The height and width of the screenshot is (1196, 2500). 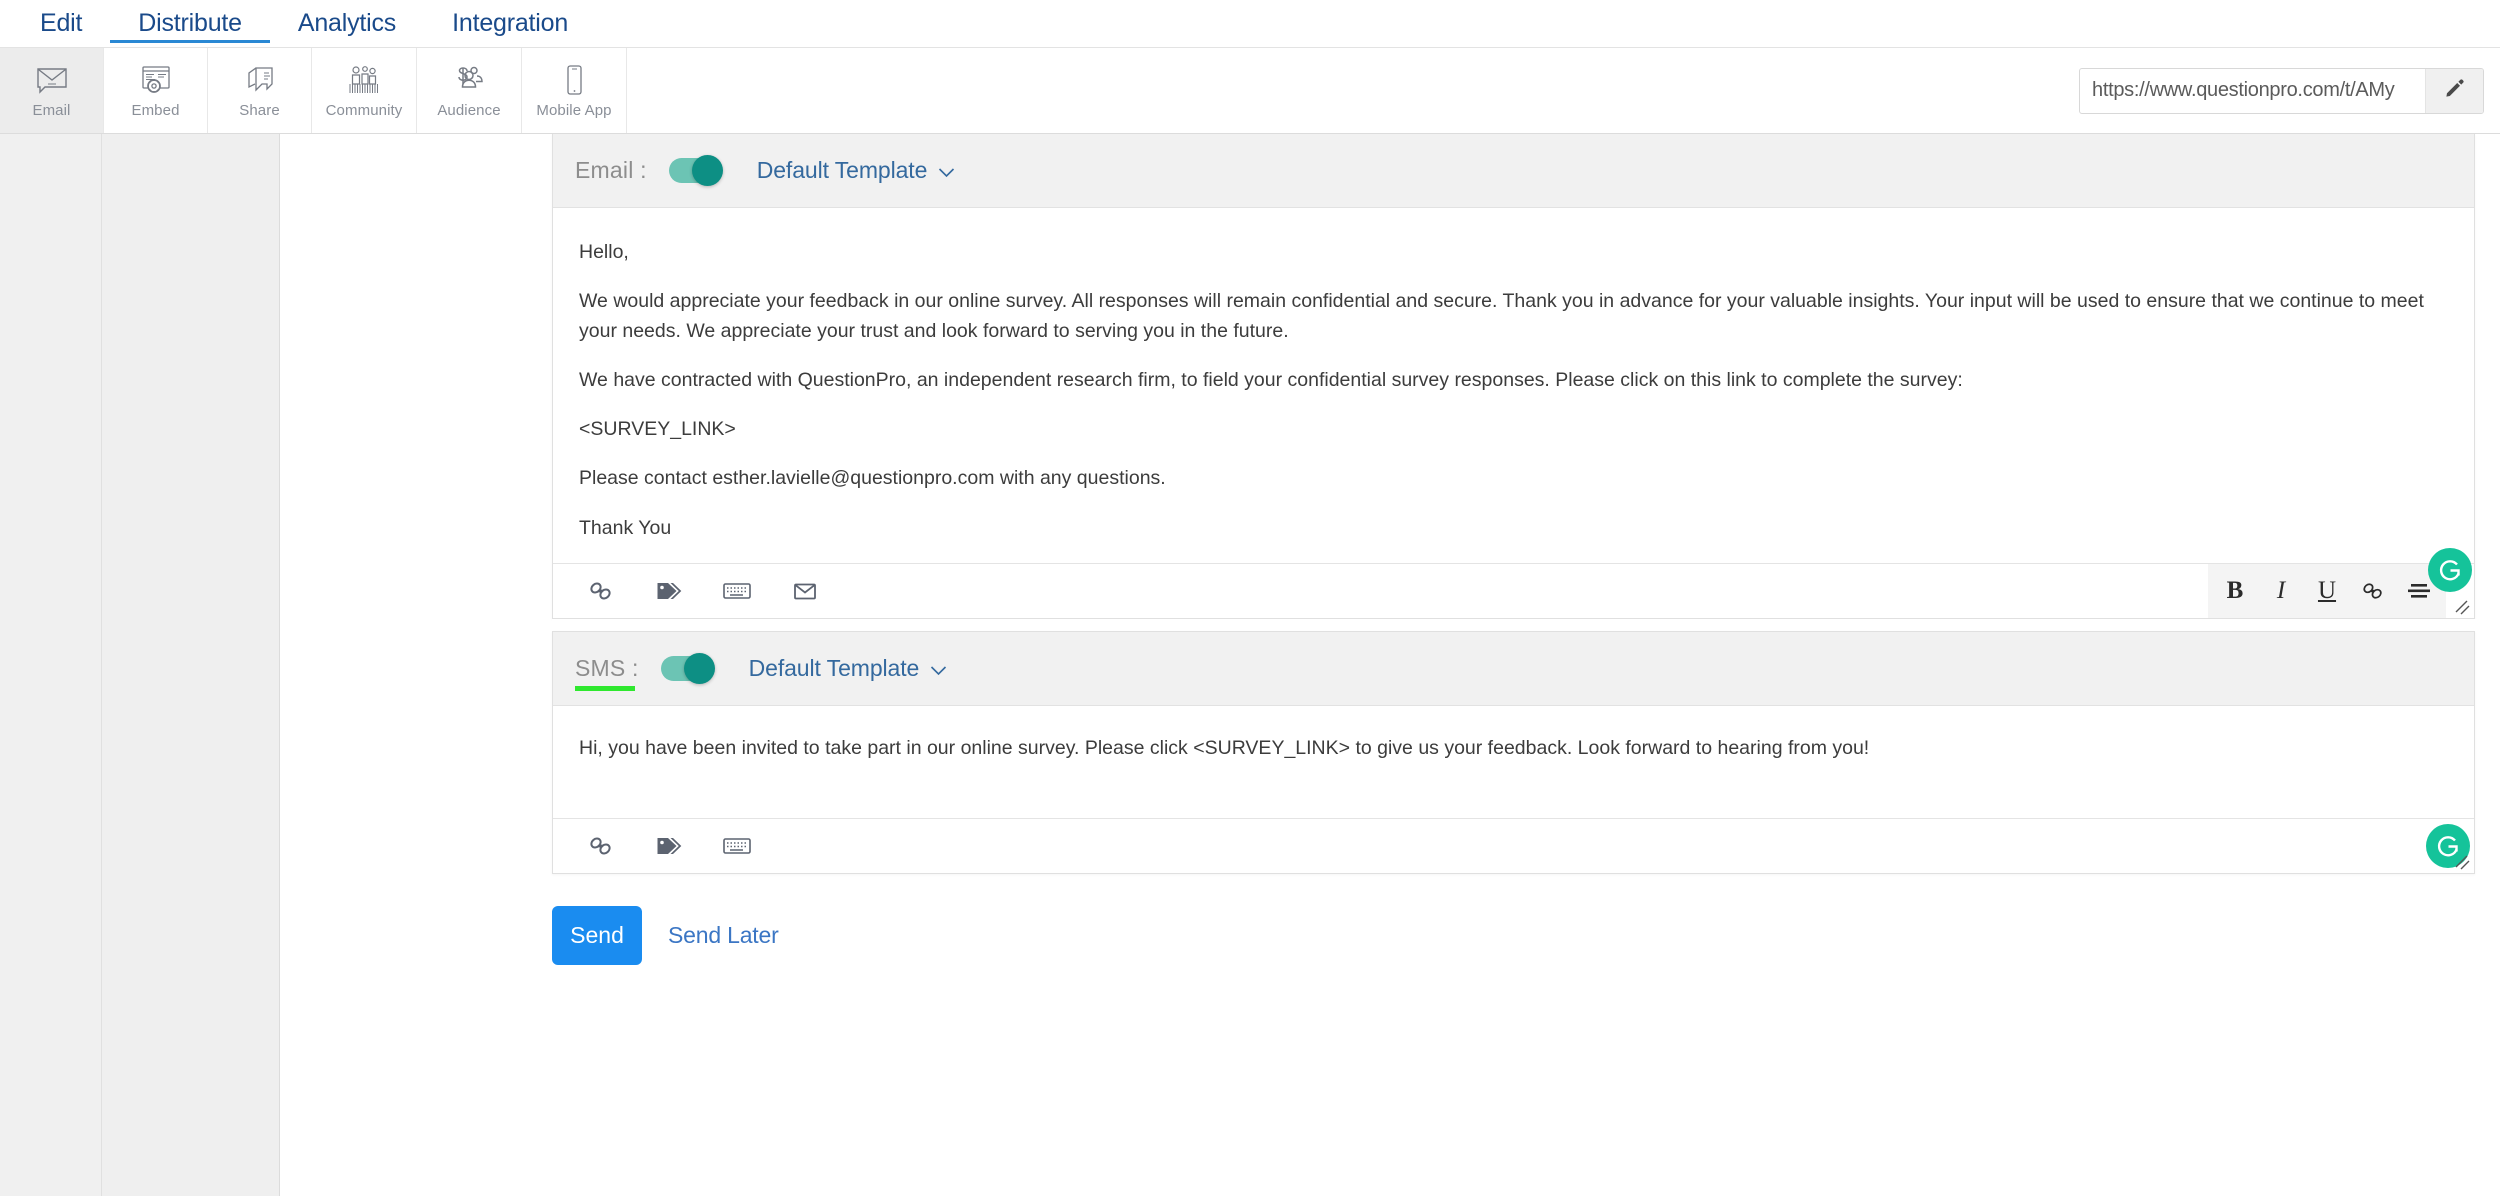 What do you see at coordinates (2450, 569) in the screenshot?
I see `grammarly-icon` at bounding box center [2450, 569].